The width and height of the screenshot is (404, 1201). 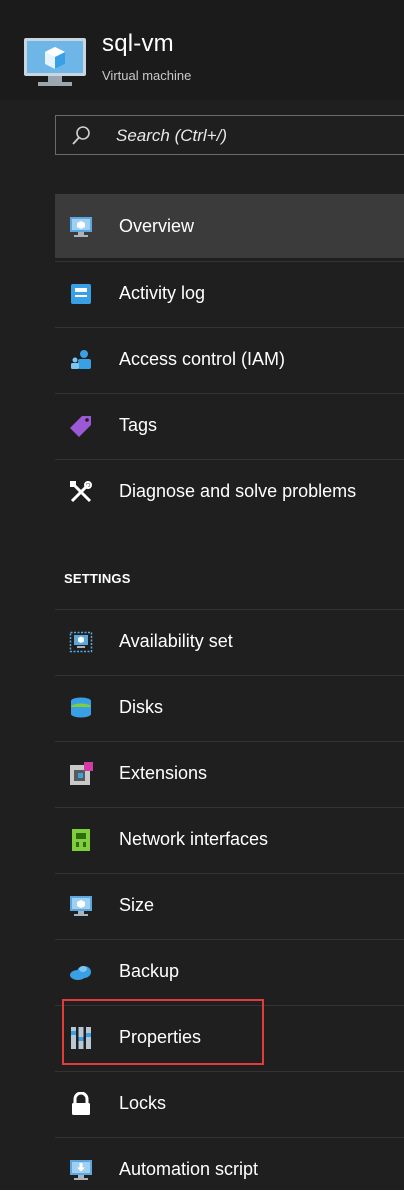 I want to click on menu-item-overview: Overview, so click(x=229, y=226).